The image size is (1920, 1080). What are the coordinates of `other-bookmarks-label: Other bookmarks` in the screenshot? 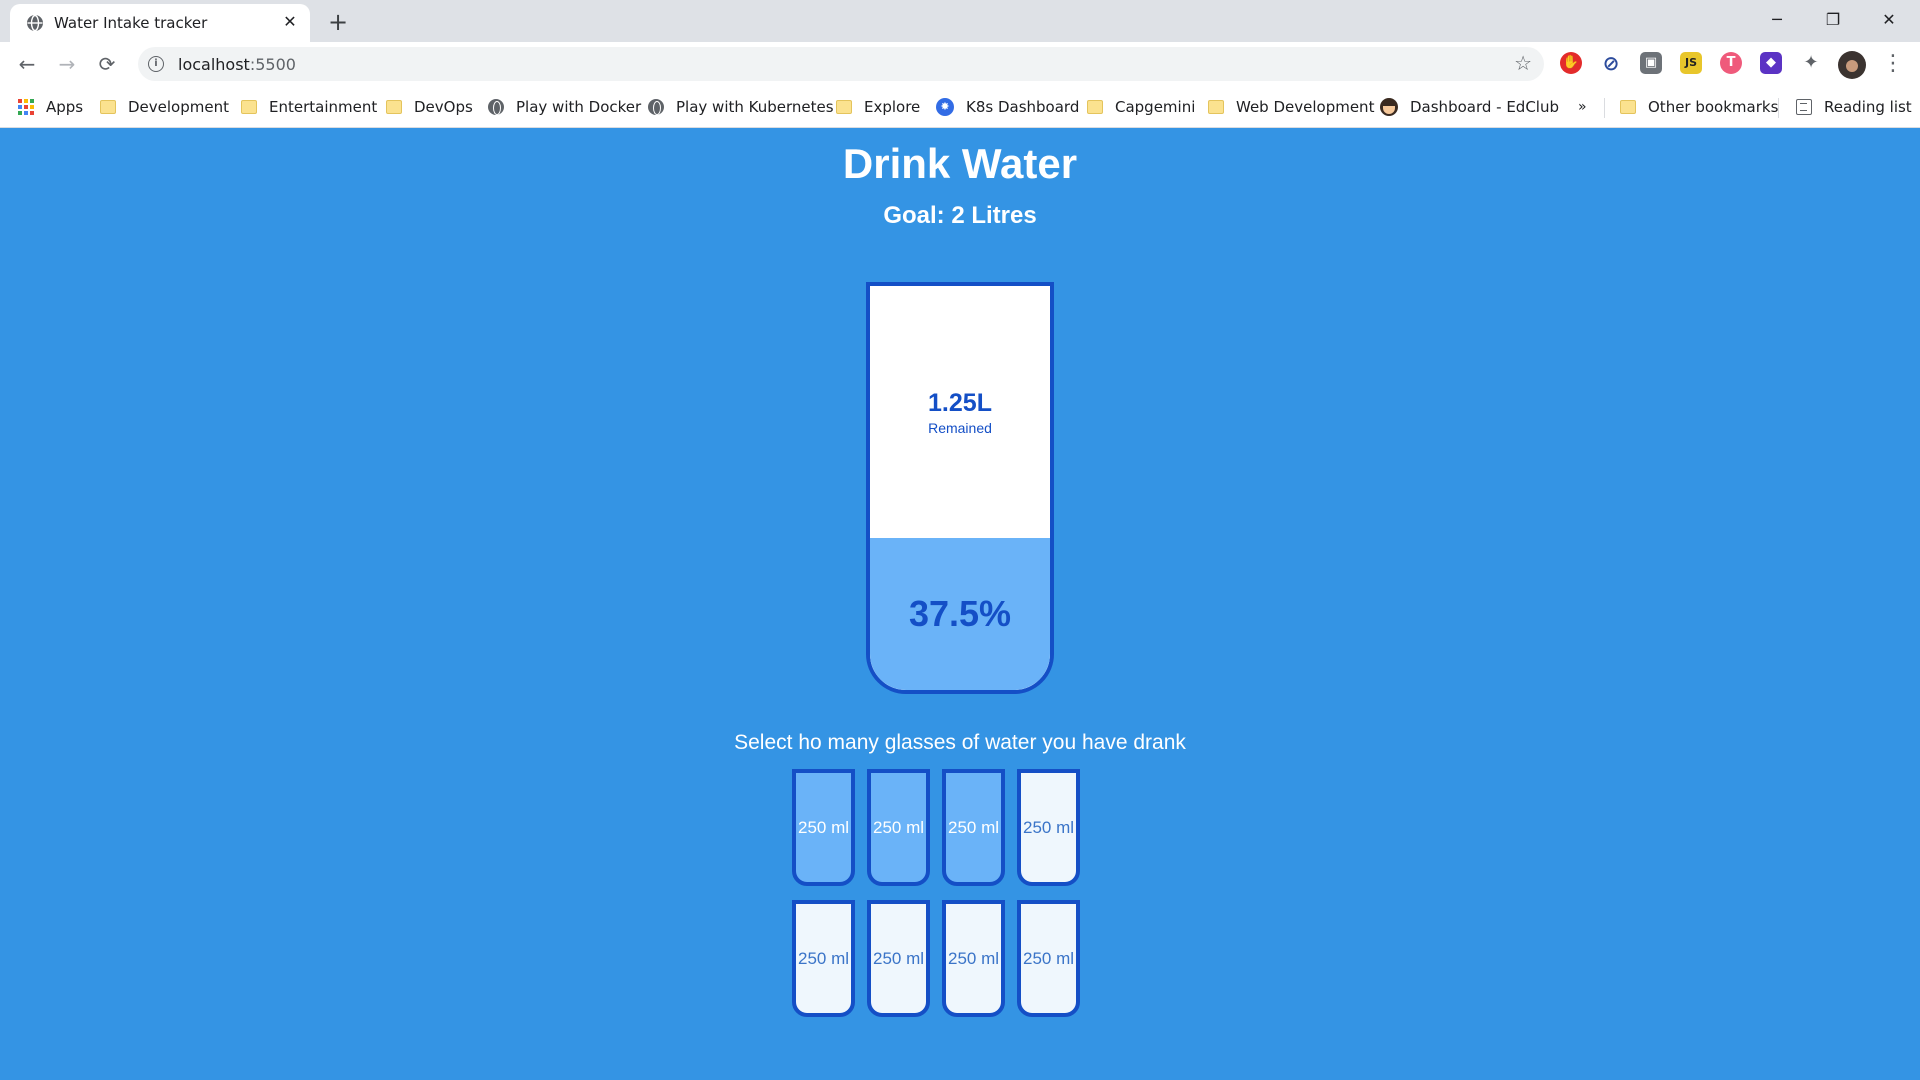 It's located at (1713, 107).